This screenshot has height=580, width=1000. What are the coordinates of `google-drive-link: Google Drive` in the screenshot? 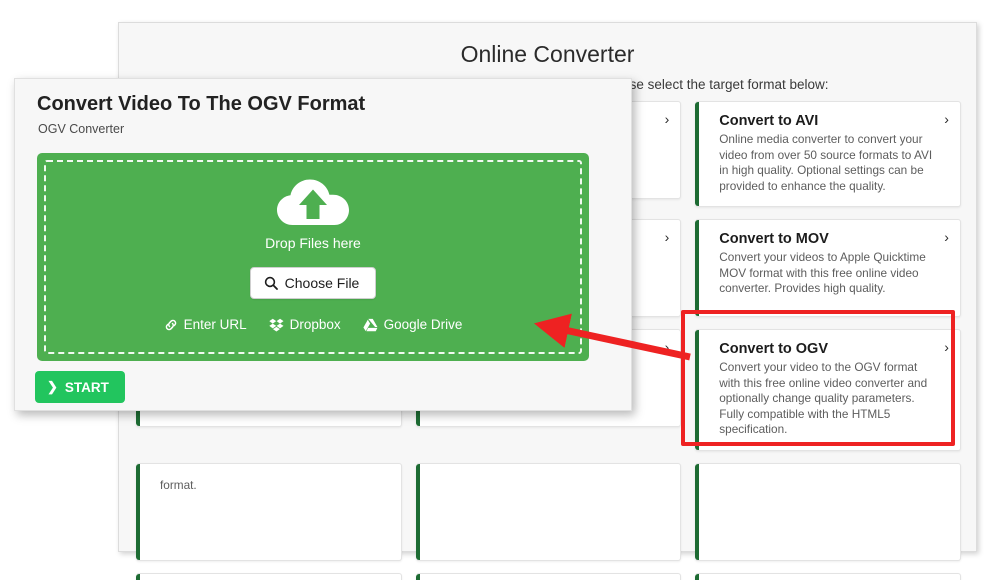 It's located at (413, 324).